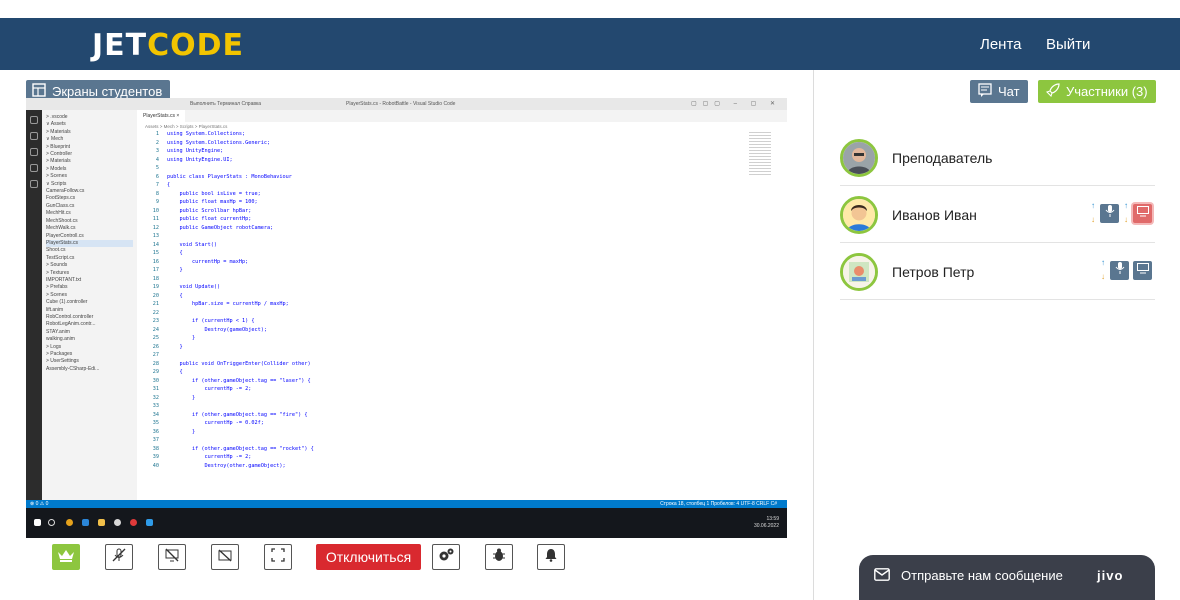  I want to click on code-line: 26 }, so click(437, 347).